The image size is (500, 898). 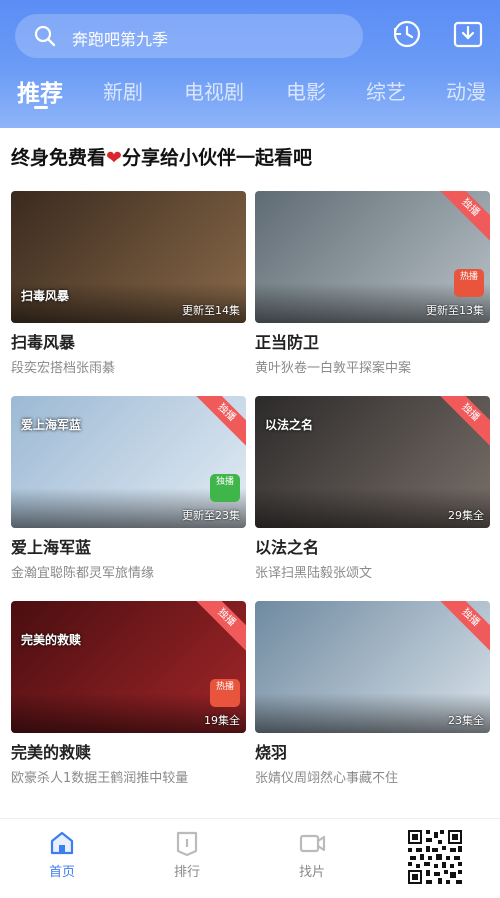 I want to click on tab-recommend: 推荐, so click(x=40, y=91).